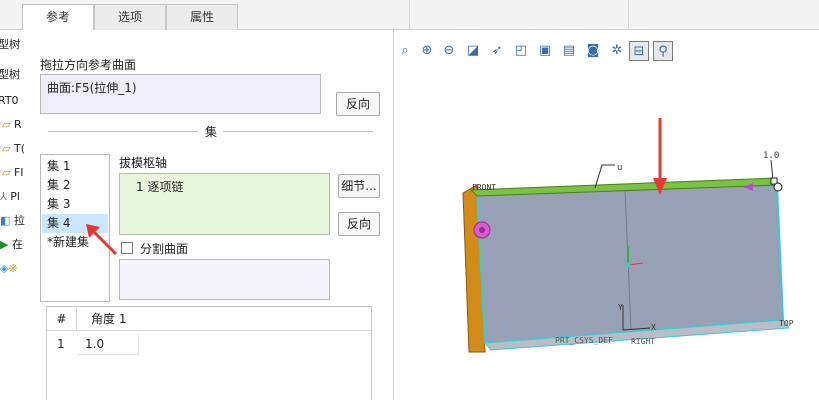 The image size is (819, 403). Describe the element at coordinates (619, 168) in the screenshot. I see `u-label: u` at that location.